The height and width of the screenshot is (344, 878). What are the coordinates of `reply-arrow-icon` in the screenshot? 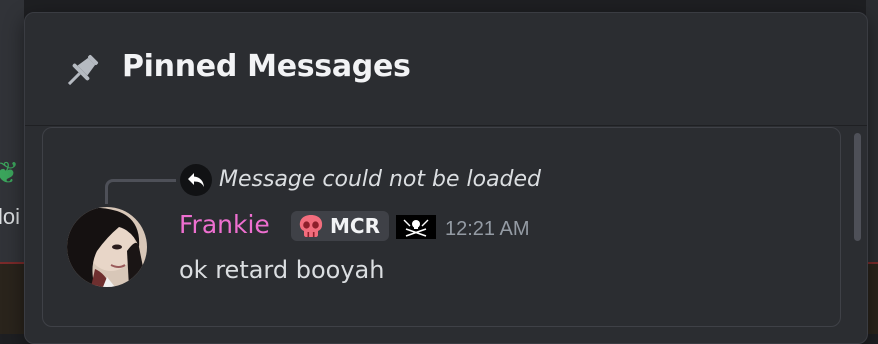 It's located at (196, 180).